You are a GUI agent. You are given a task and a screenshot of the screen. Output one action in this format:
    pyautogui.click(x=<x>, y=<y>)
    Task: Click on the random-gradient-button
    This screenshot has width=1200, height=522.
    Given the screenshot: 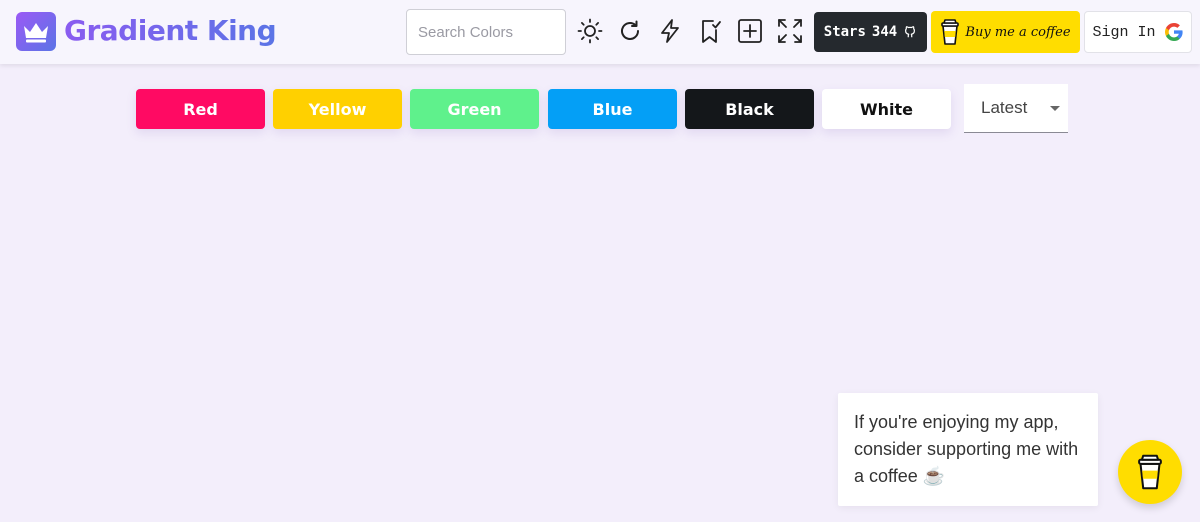 What is the action you would take?
    pyautogui.click(x=670, y=31)
    